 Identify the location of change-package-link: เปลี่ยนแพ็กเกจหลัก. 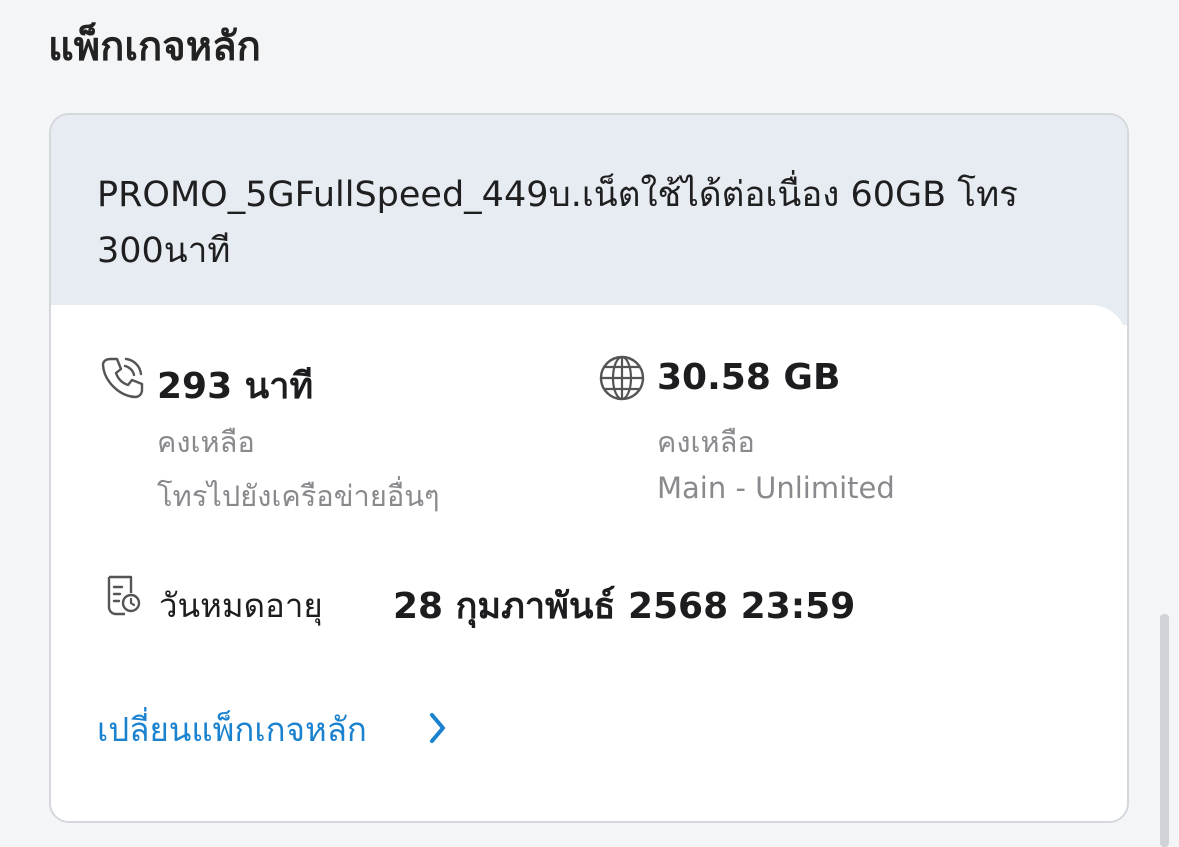
(232, 729).